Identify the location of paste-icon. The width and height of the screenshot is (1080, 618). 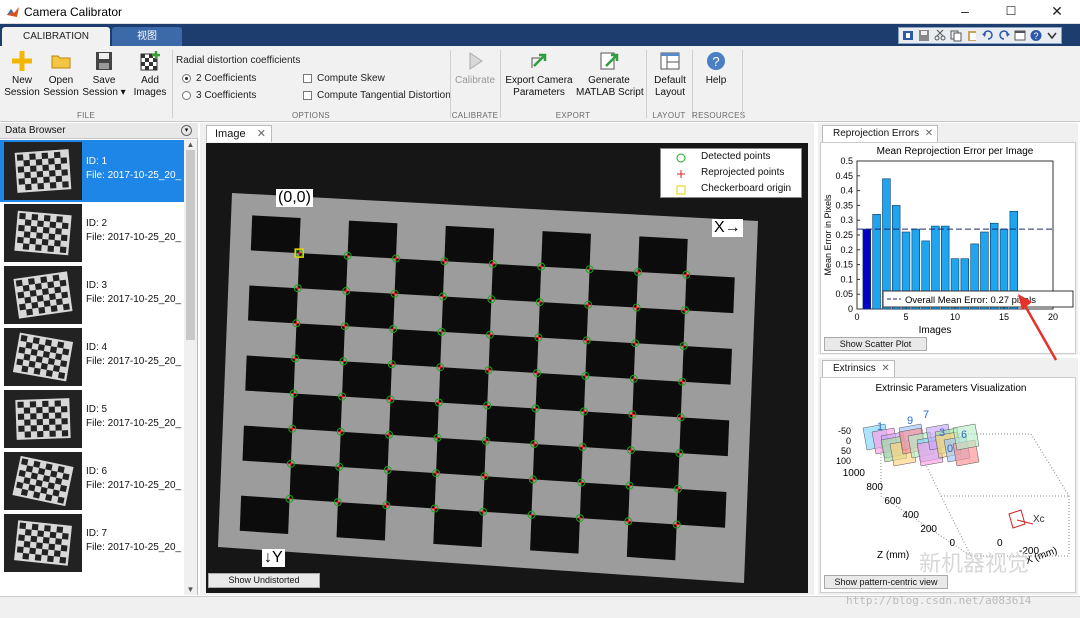
(972, 35).